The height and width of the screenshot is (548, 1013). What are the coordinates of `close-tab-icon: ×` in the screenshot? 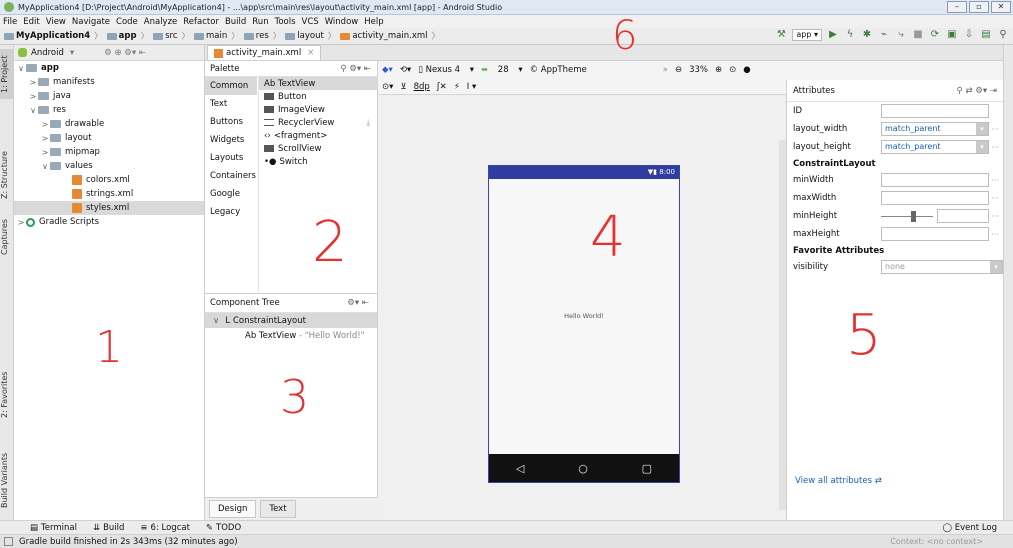 It's located at (310, 53).